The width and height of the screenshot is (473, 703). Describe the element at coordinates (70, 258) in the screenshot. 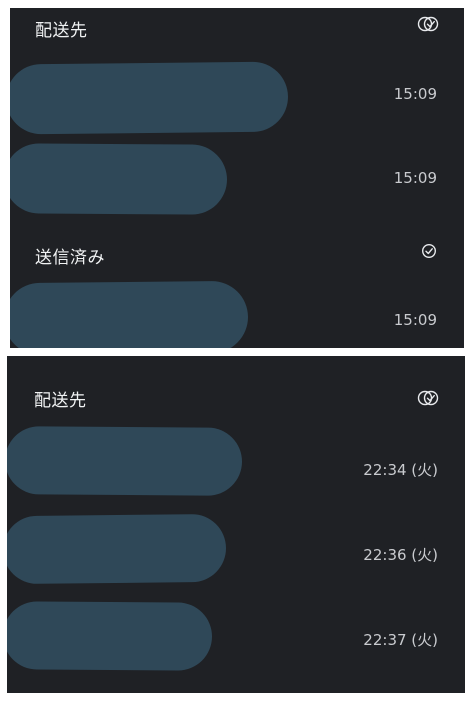

I see `sent-header: 送信済み` at that location.